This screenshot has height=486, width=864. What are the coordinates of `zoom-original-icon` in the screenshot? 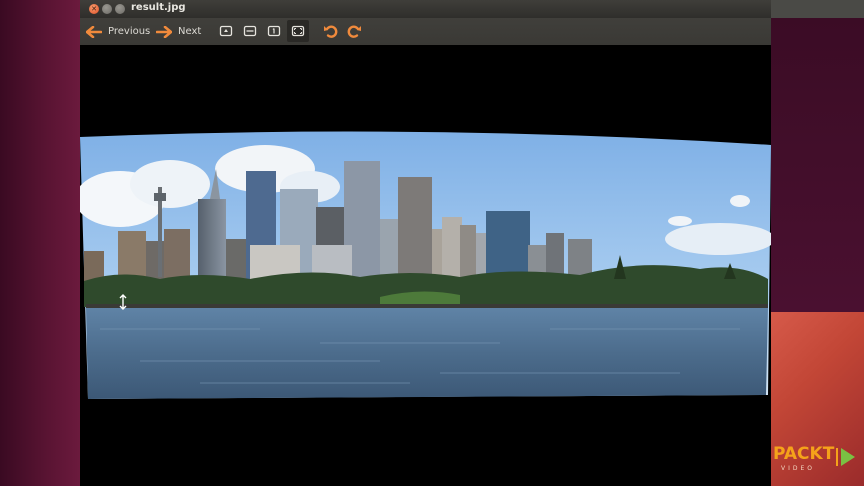 It's located at (274, 31).